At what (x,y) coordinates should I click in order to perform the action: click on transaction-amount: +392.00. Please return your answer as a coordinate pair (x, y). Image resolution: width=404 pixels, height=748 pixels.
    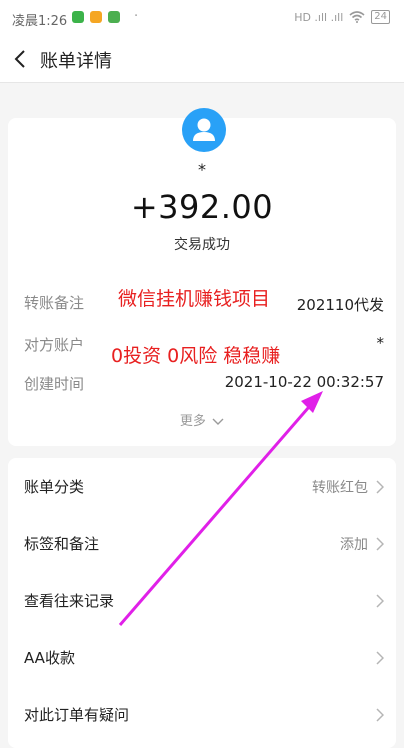
    Looking at the image, I should click on (202, 207).